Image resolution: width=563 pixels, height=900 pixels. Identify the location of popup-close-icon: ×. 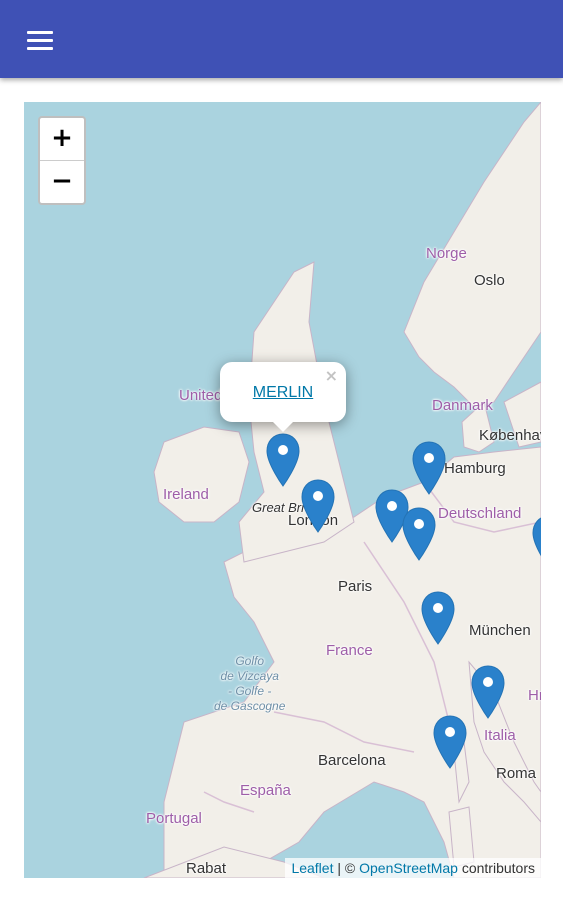
(331, 375).